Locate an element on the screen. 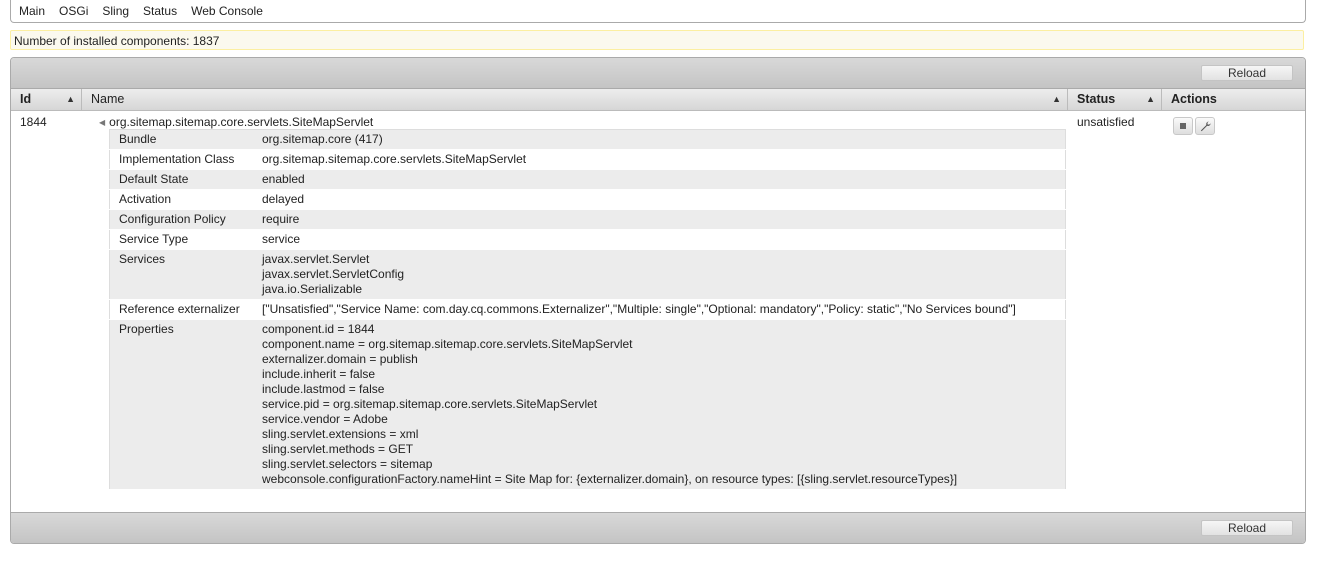  column-header-name: Name ▲ is located at coordinates (575, 99).